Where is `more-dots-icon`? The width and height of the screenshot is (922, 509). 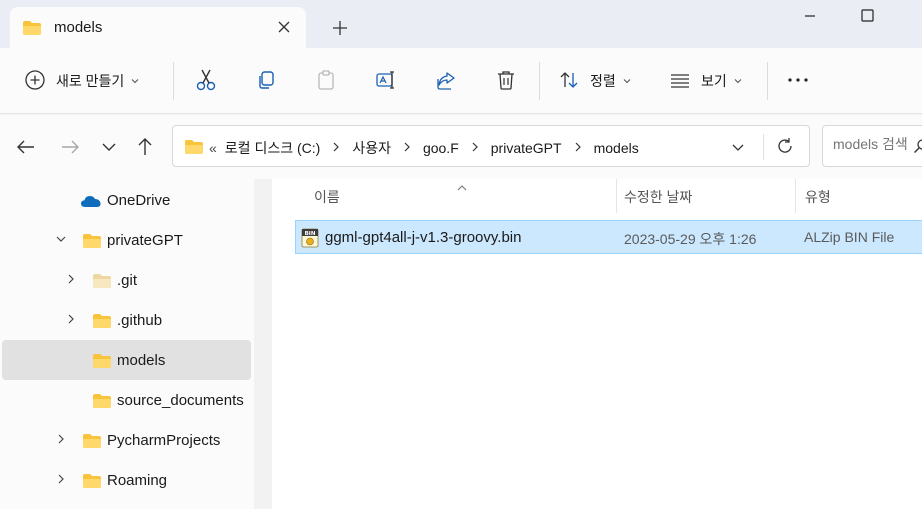 more-dots-icon is located at coordinates (798, 81).